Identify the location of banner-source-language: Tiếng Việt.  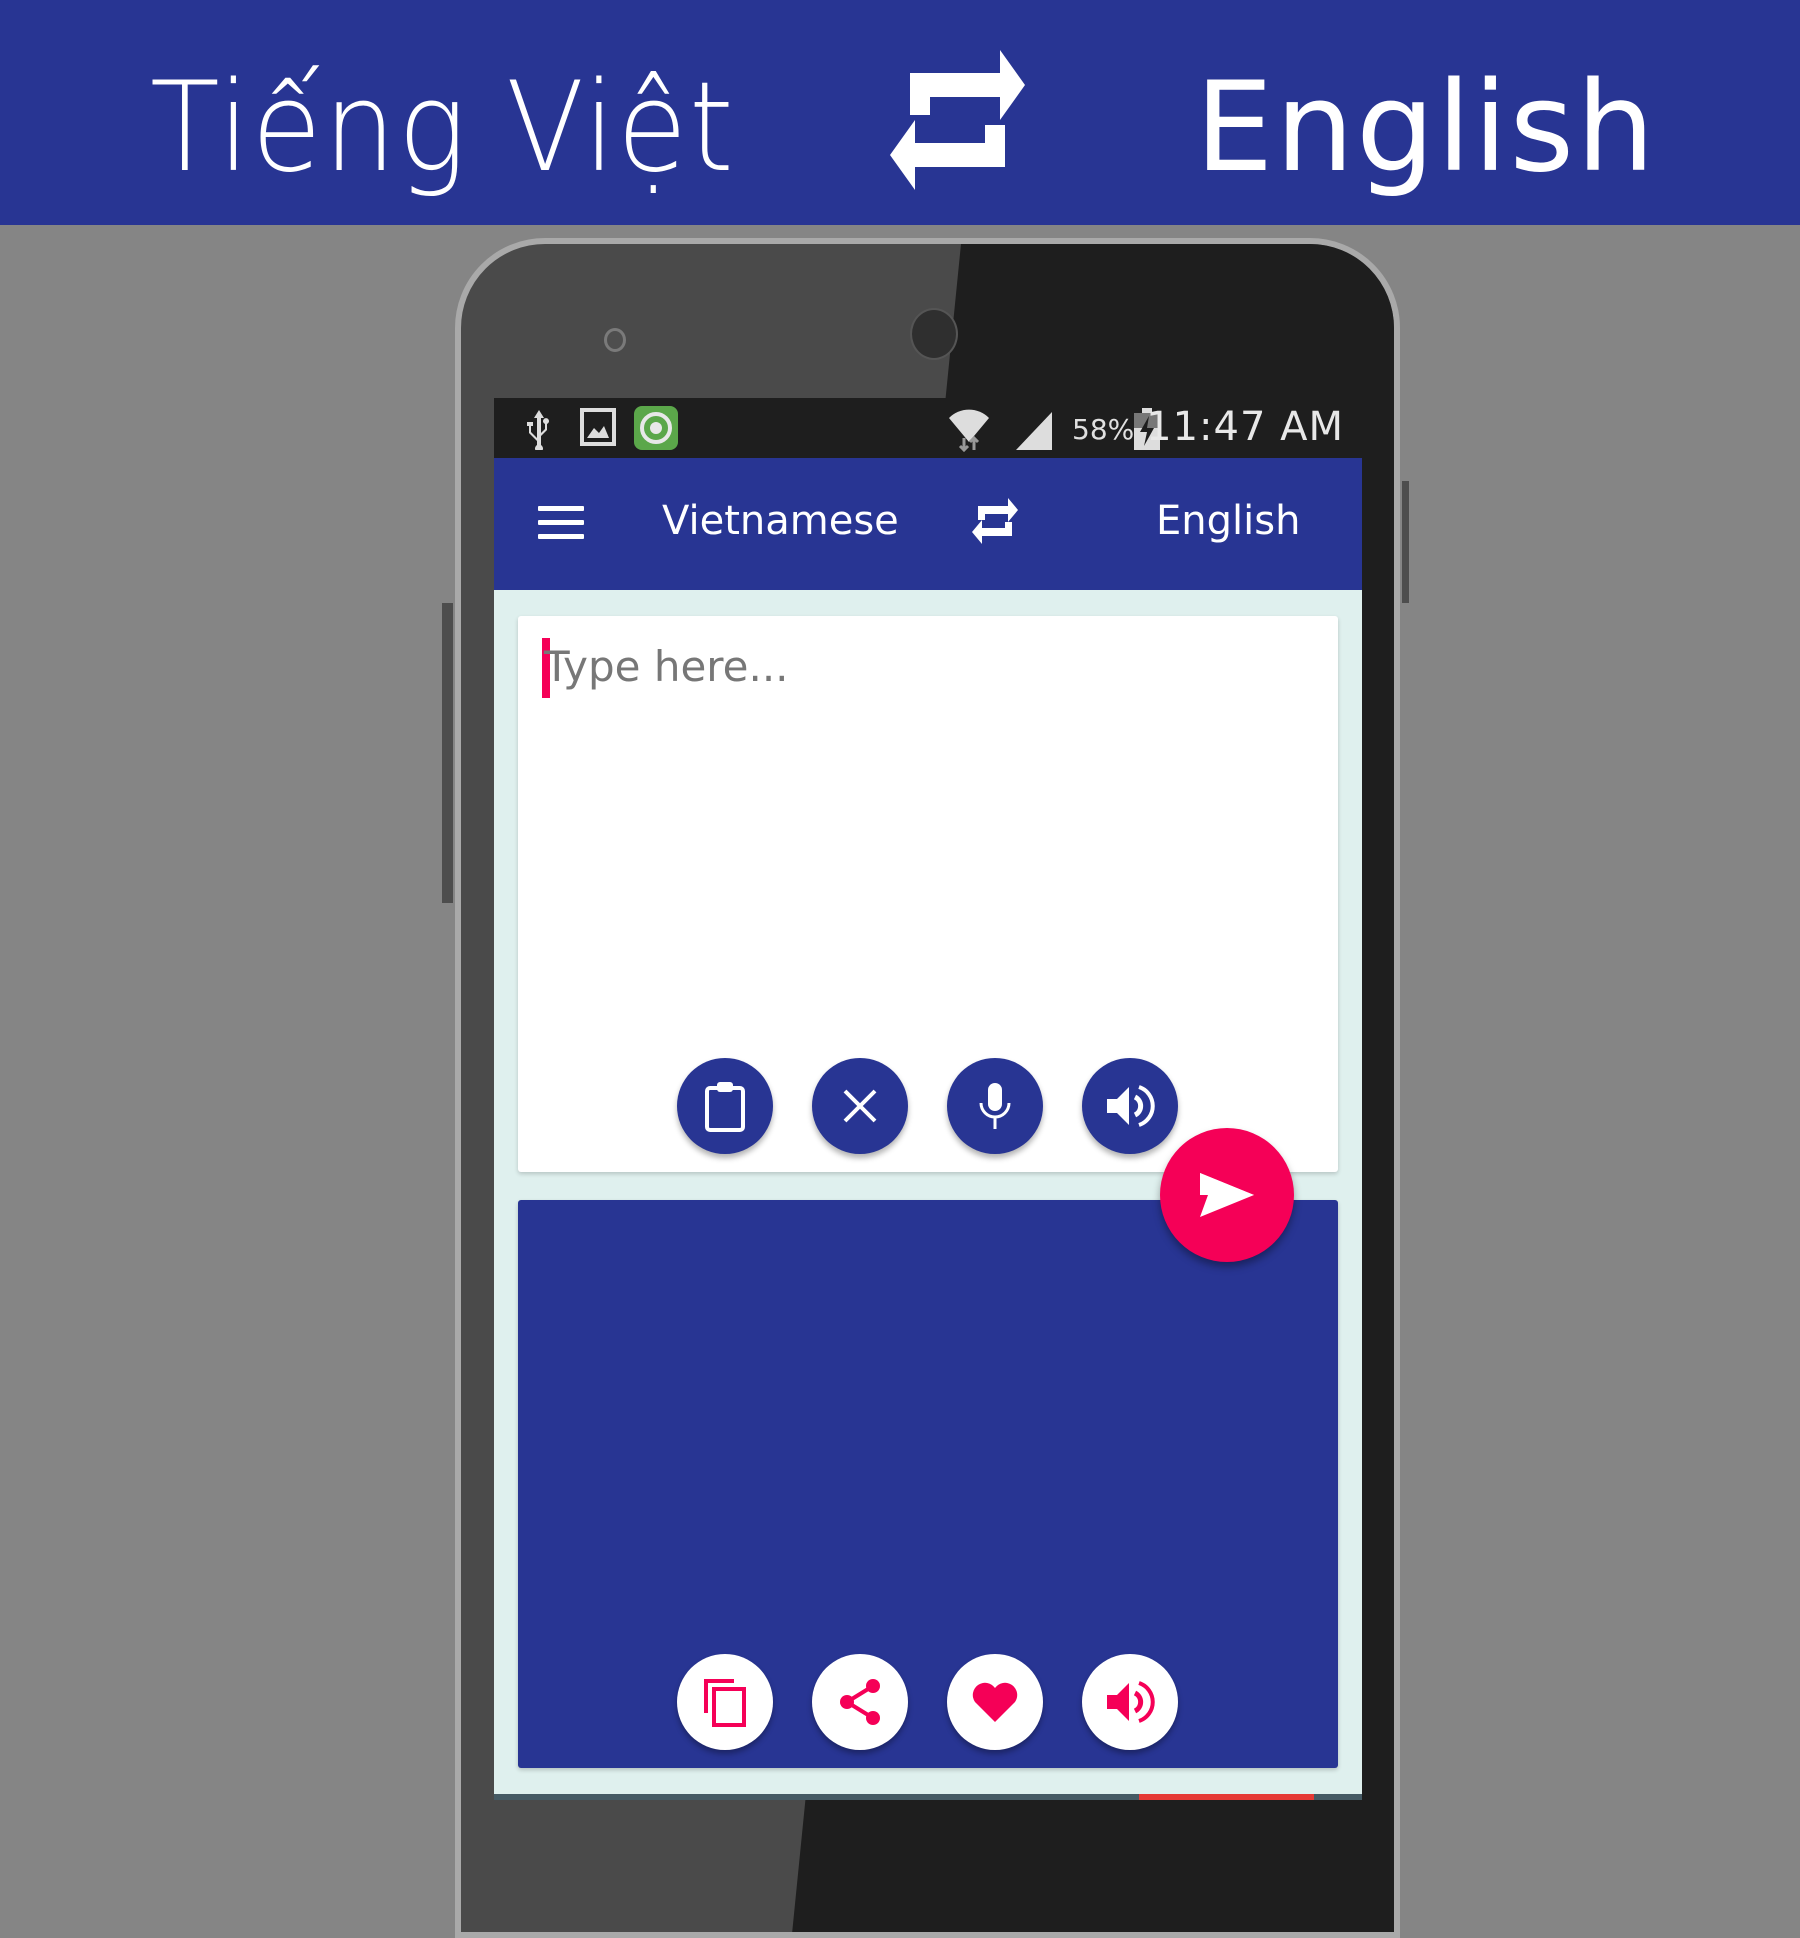
(443, 128).